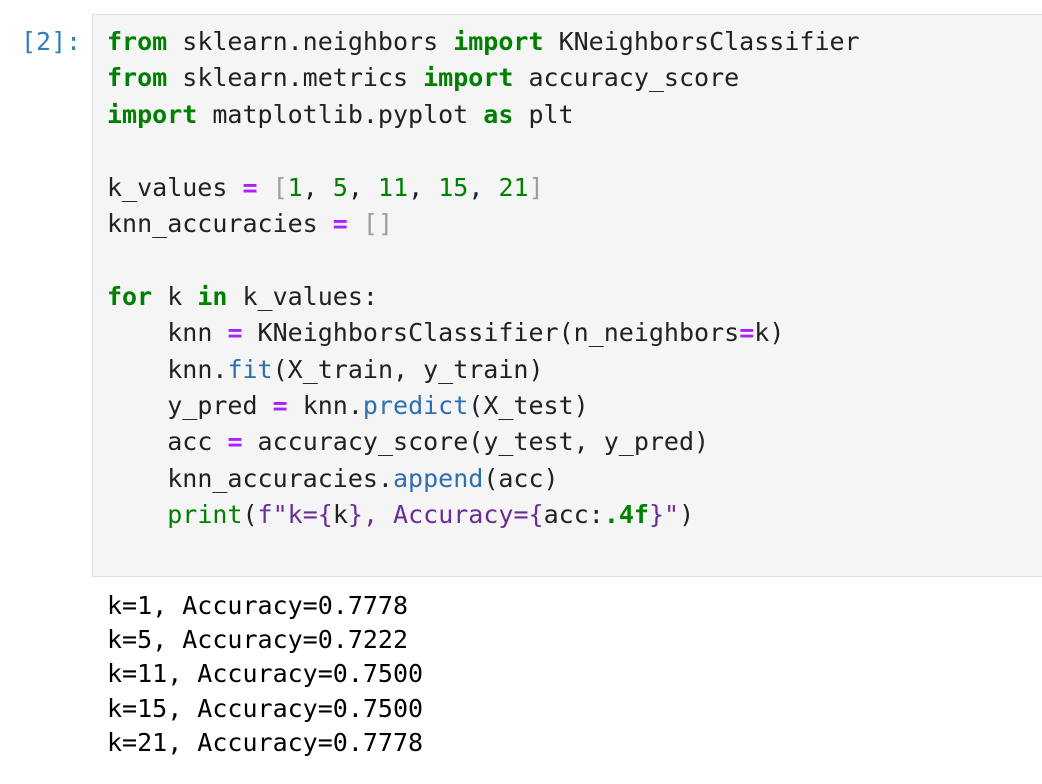 The height and width of the screenshot is (784, 1042). What do you see at coordinates (167, 187) in the screenshot?
I see `variable-name: k_values` at bounding box center [167, 187].